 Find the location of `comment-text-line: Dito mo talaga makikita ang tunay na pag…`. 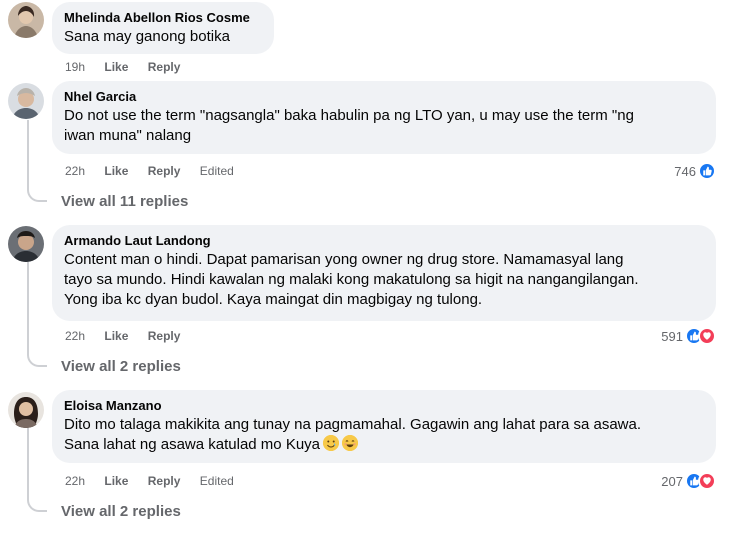

comment-text-line: Dito mo talaga makikita ang tunay na pag… is located at coordinates (353, 424).